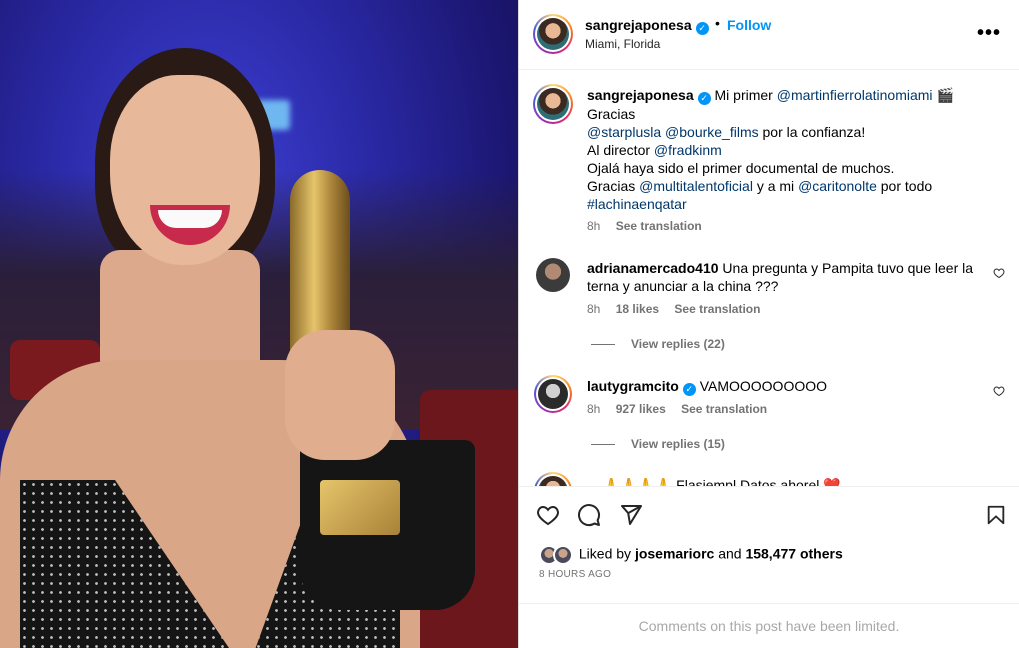  What do you see at coordinates (730, 553) in the screenshot?
I see `liked-and-label: and` at bounding box center [730, 553].